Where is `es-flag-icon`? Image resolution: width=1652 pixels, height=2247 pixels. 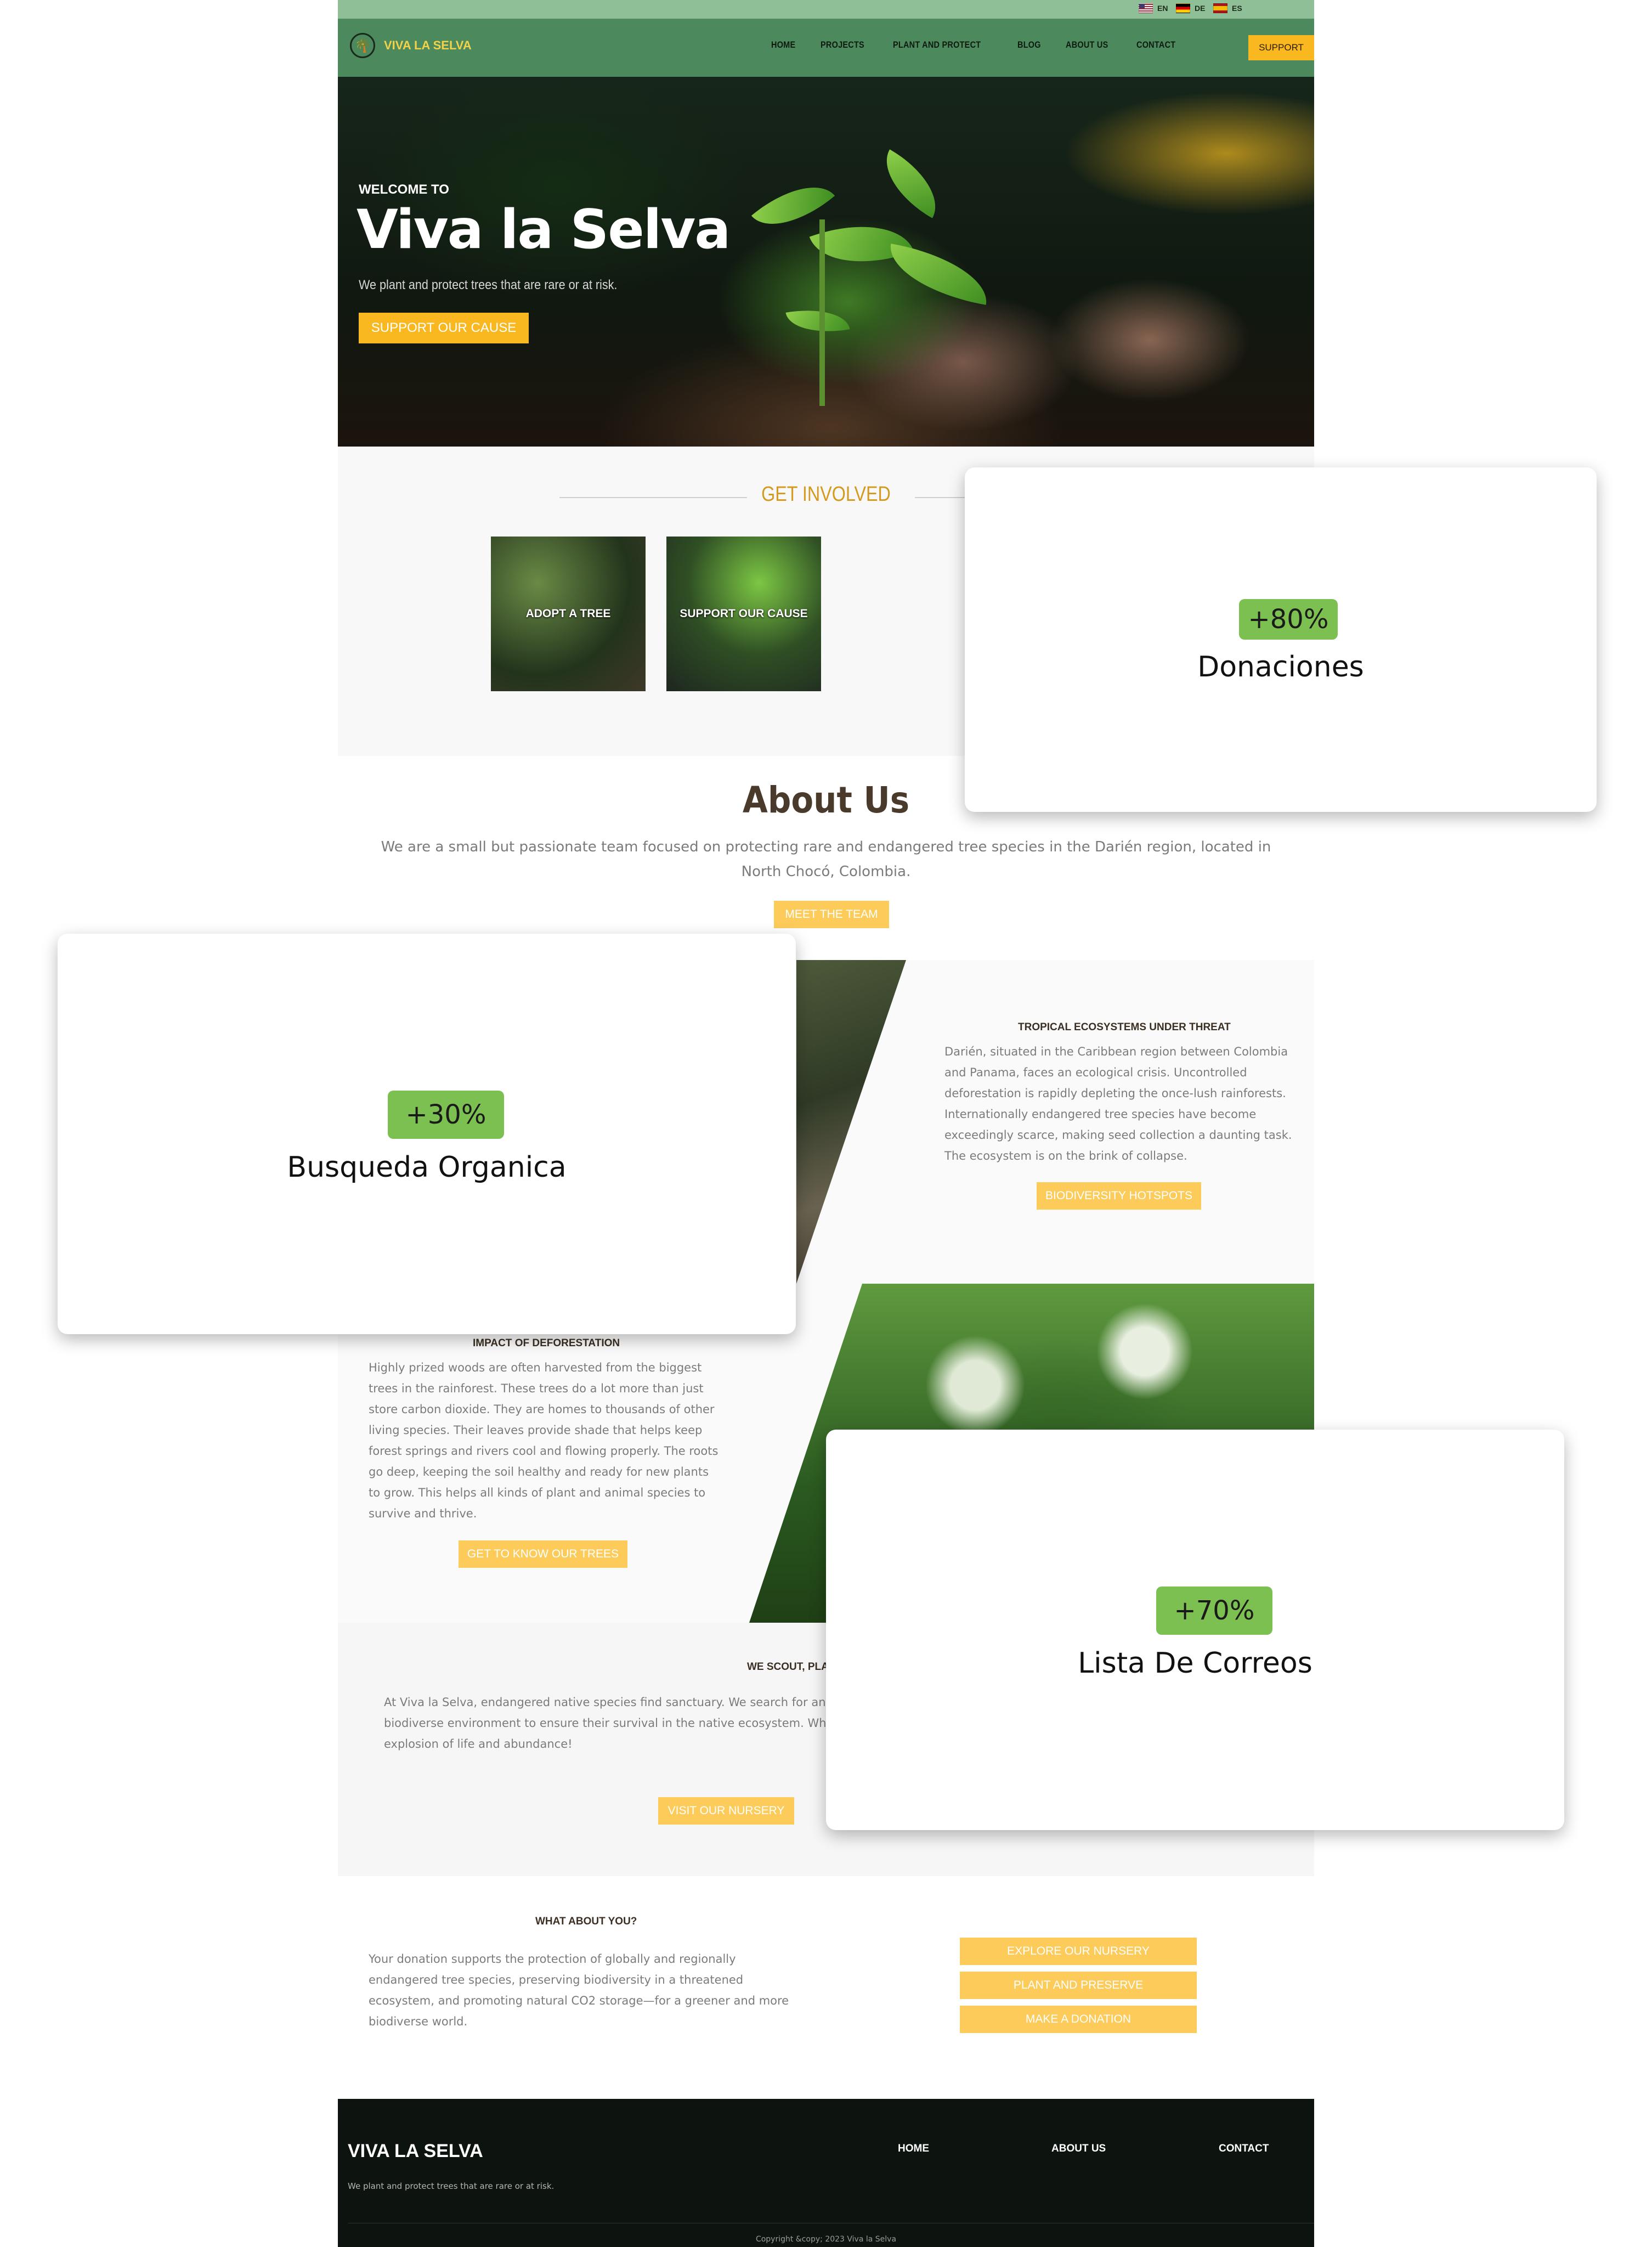 es-flag-icon is located at coordinates (1220, 8).